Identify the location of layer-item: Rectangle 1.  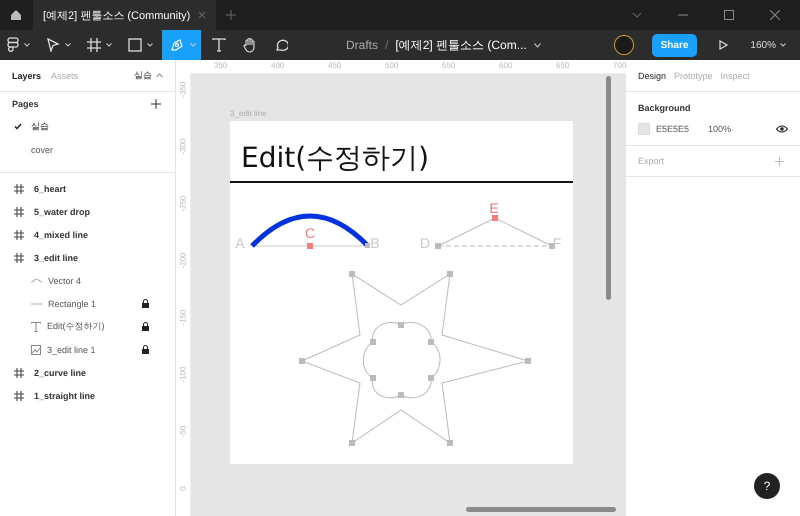
(87, 303).